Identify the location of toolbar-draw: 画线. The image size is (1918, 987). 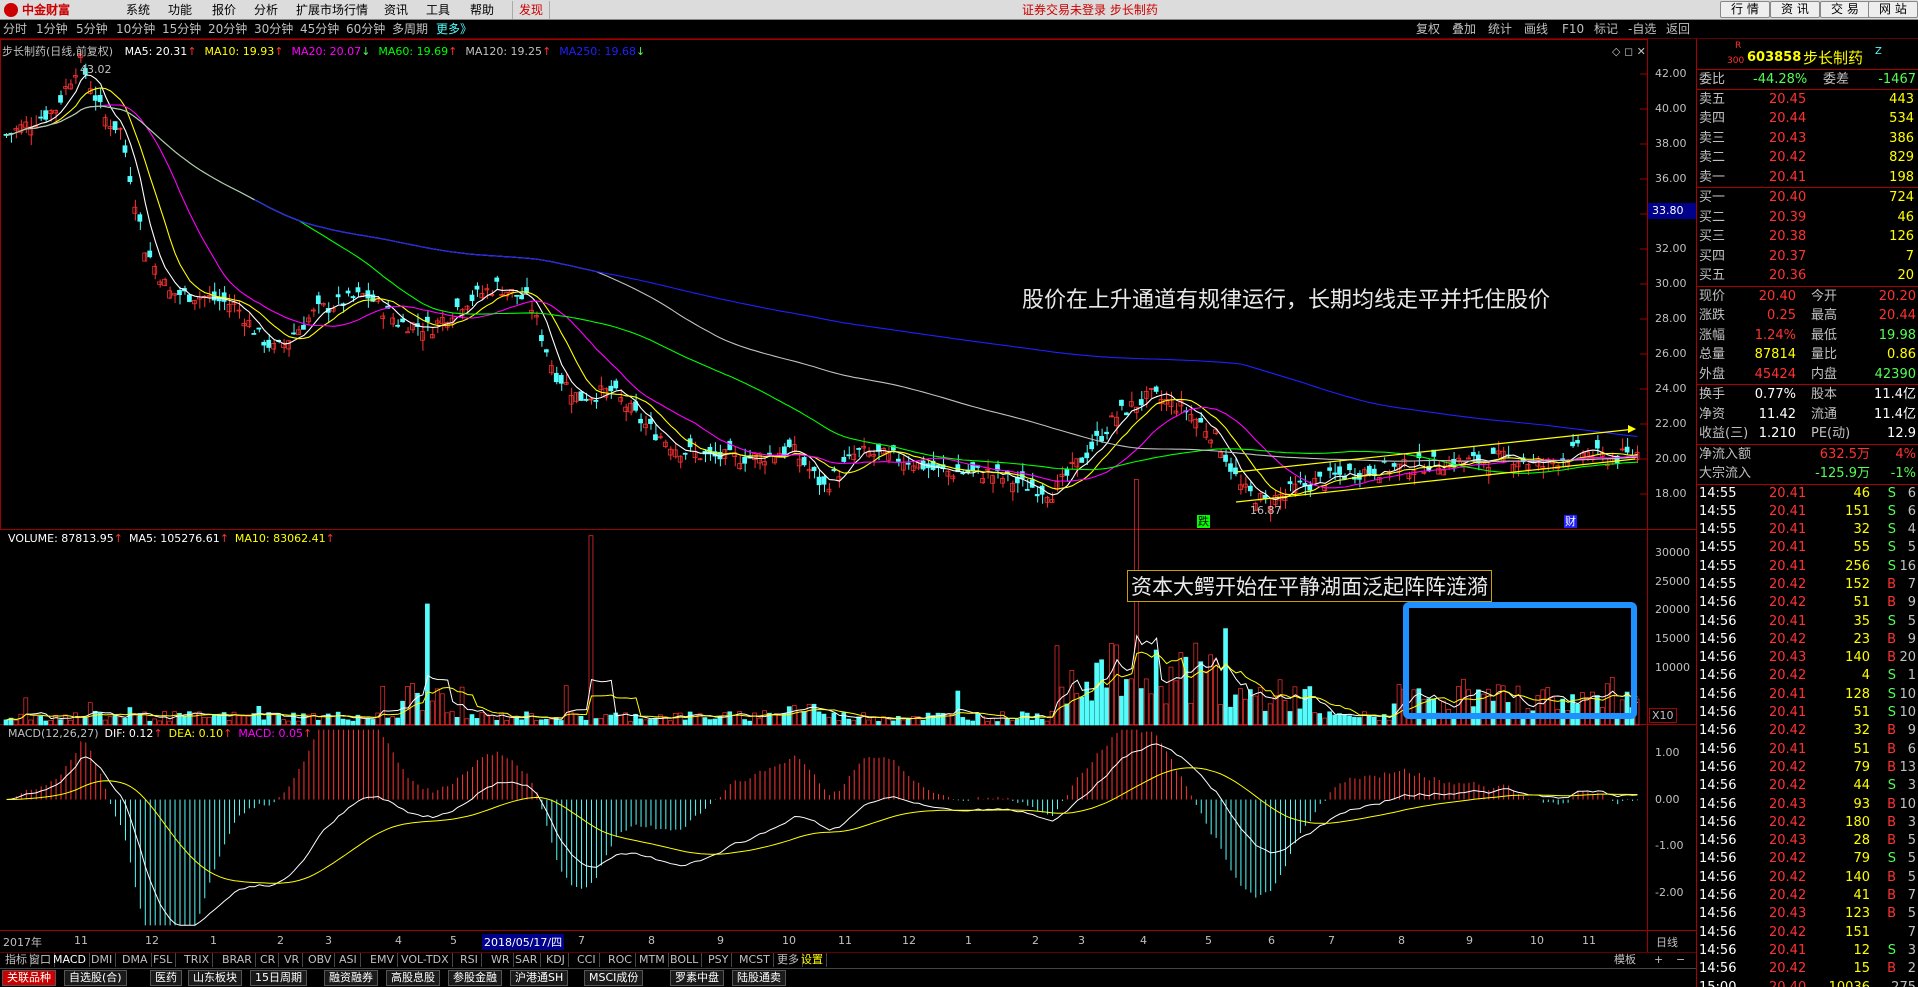
(1536, 29).